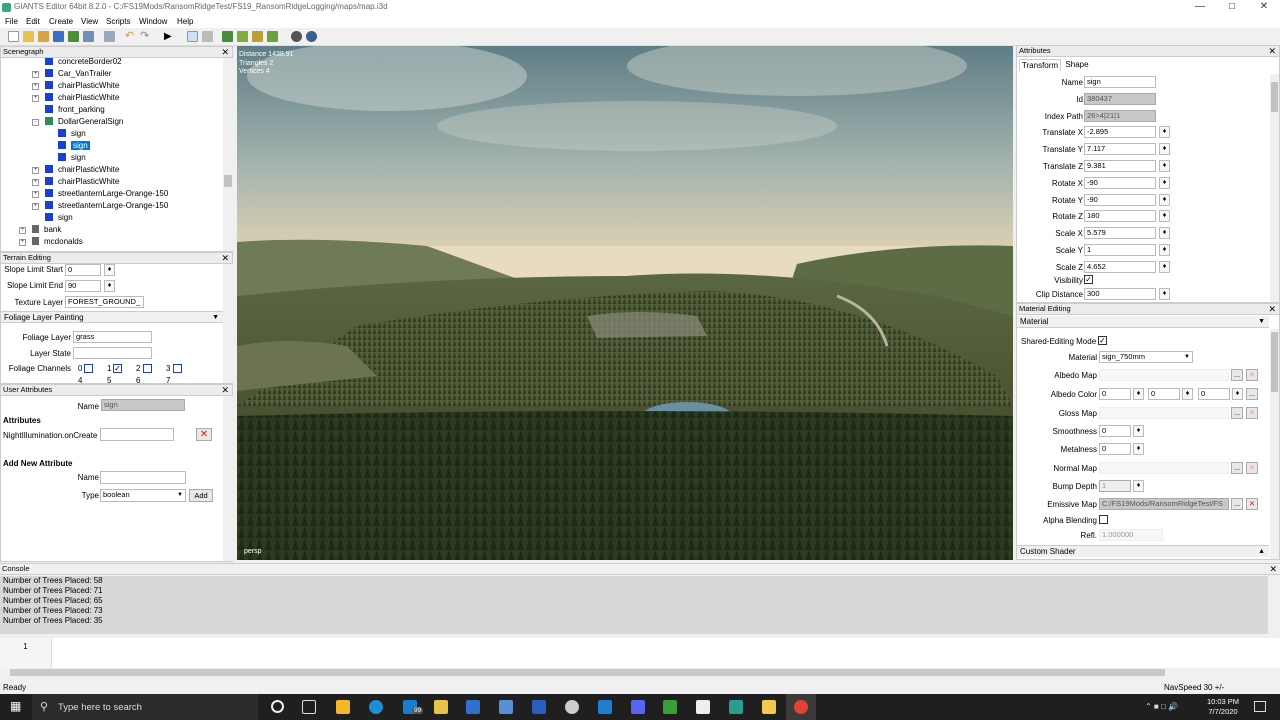 This screenshot has height=720, width=1280. Describe the element at coordinates (73, 36) in the screenshot. I see `refresh-icon` at that location.